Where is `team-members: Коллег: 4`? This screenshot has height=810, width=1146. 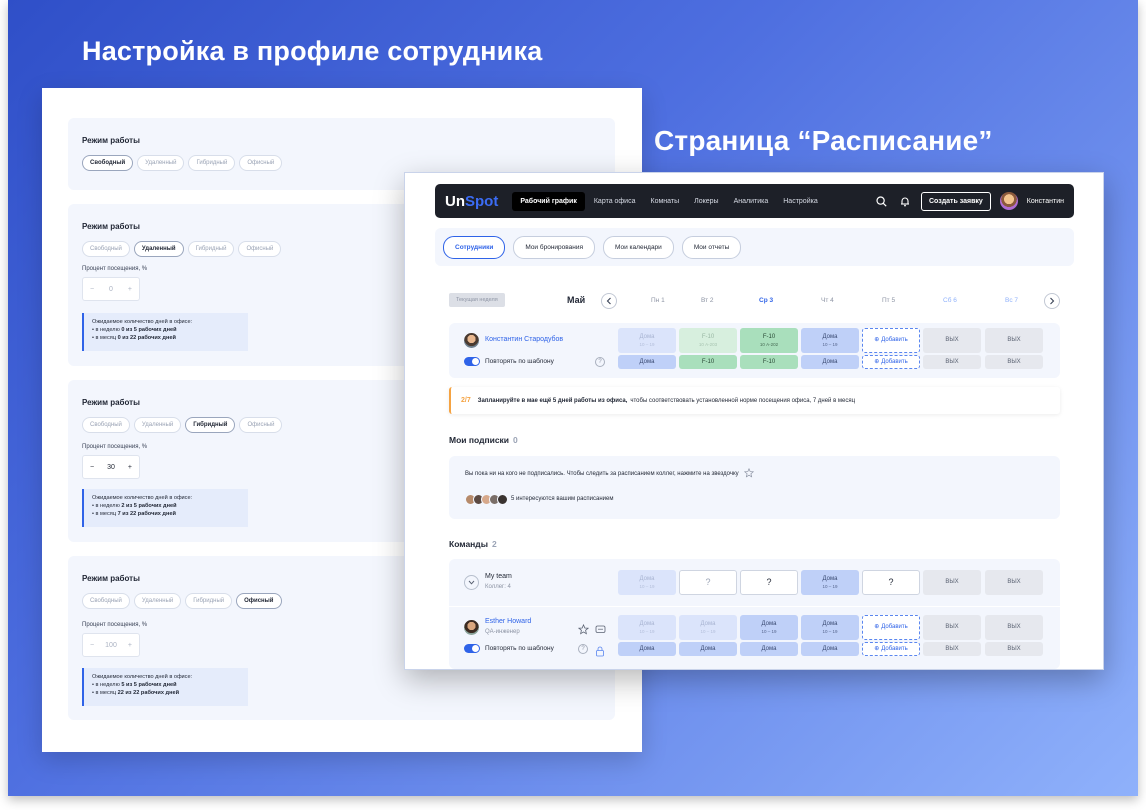 team-members: Коллег: 4 is located at coordinates (498, 587).